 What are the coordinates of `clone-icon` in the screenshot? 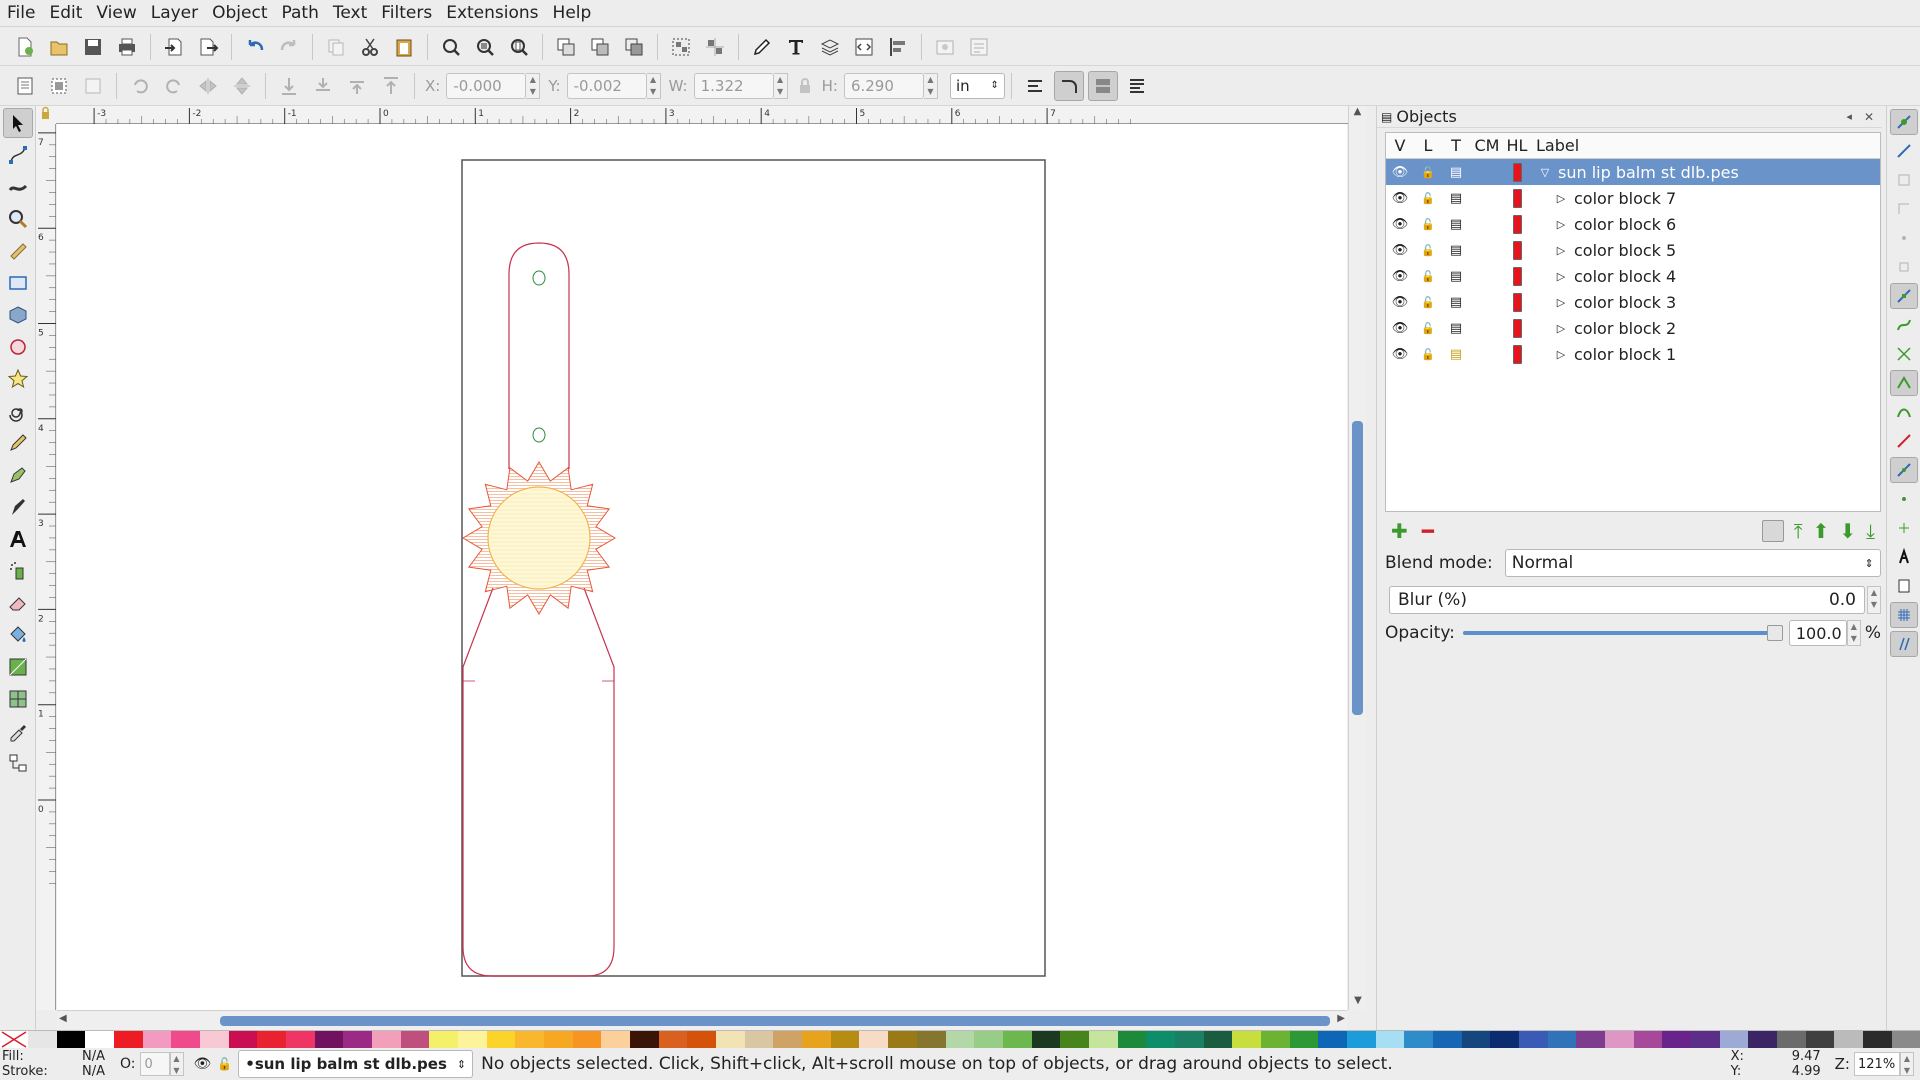 It's located at (600, 47).